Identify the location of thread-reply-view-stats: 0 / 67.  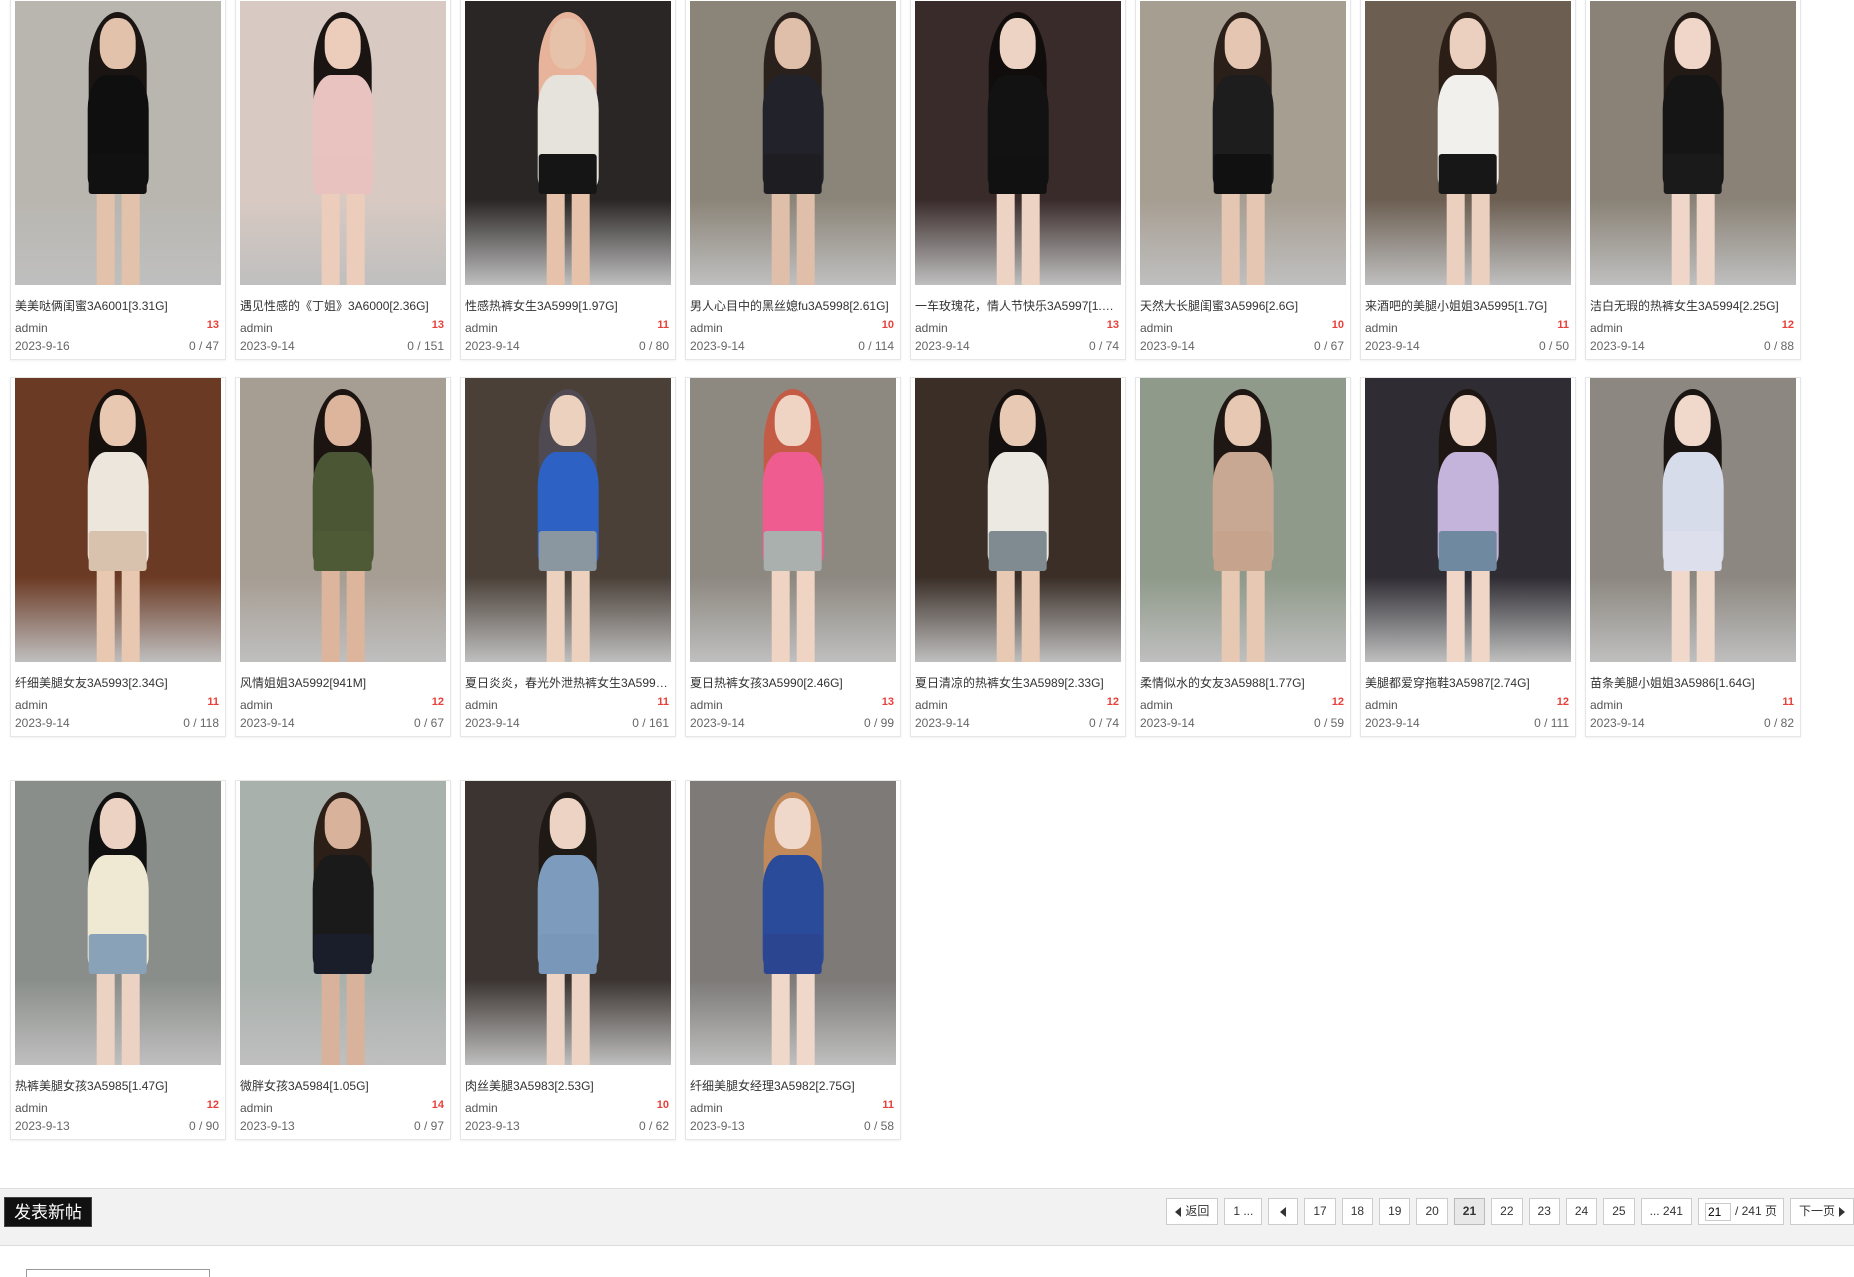
(428, 723).